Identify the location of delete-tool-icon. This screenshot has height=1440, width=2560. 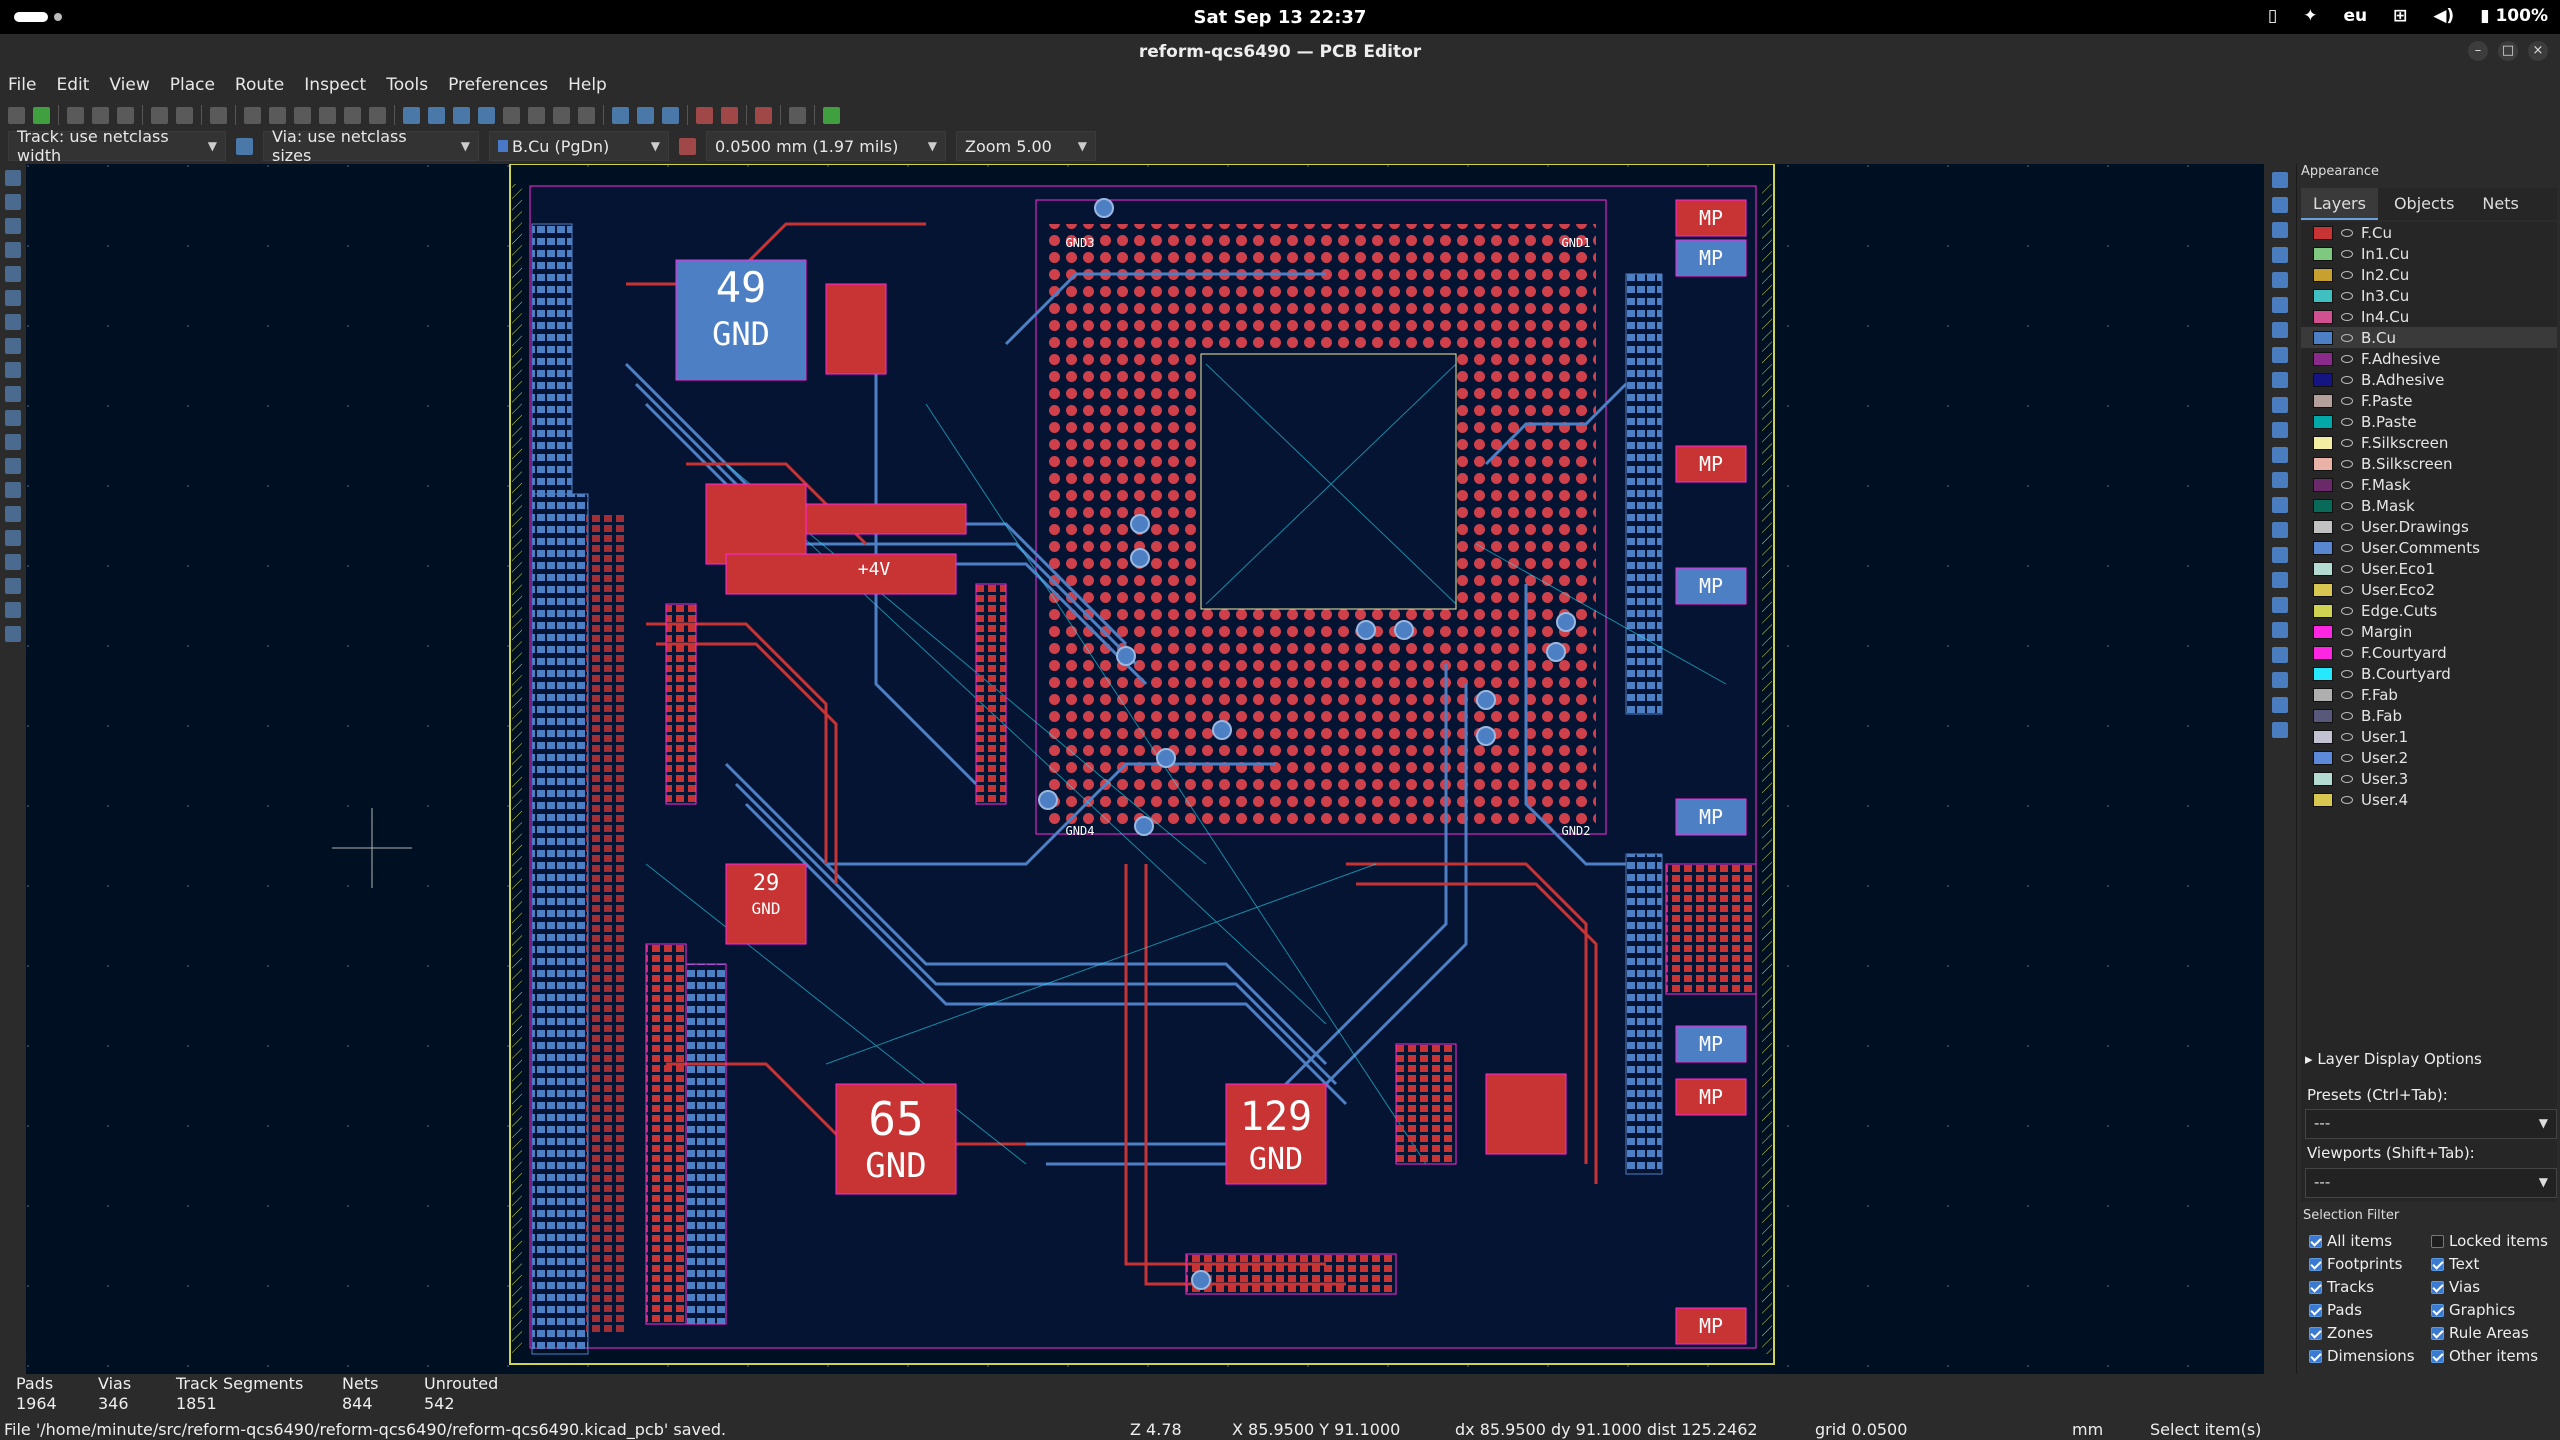
(2280, 680).